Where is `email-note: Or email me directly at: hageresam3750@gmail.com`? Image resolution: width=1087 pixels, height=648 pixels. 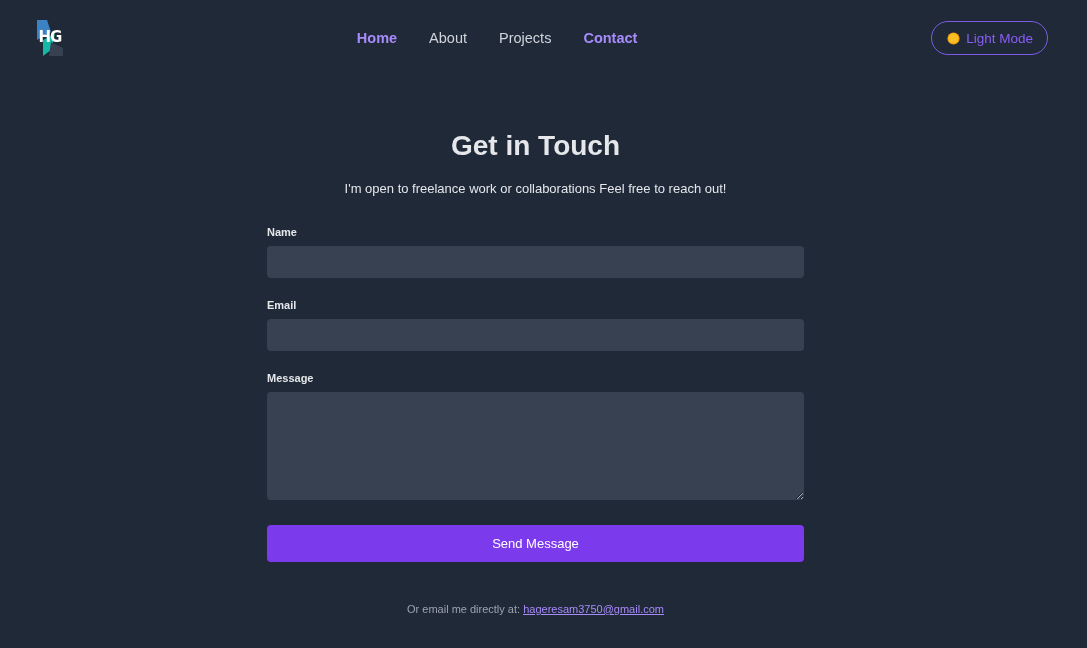 email-note: Or email me directly at: hageresam3750@gmail.com is located at coordinates (535, 609).